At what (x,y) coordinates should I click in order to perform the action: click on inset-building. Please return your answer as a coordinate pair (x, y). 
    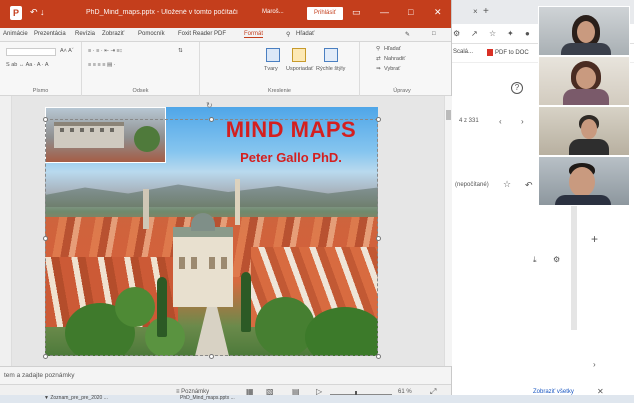
    Looking at the image, I should click on (89, 135).